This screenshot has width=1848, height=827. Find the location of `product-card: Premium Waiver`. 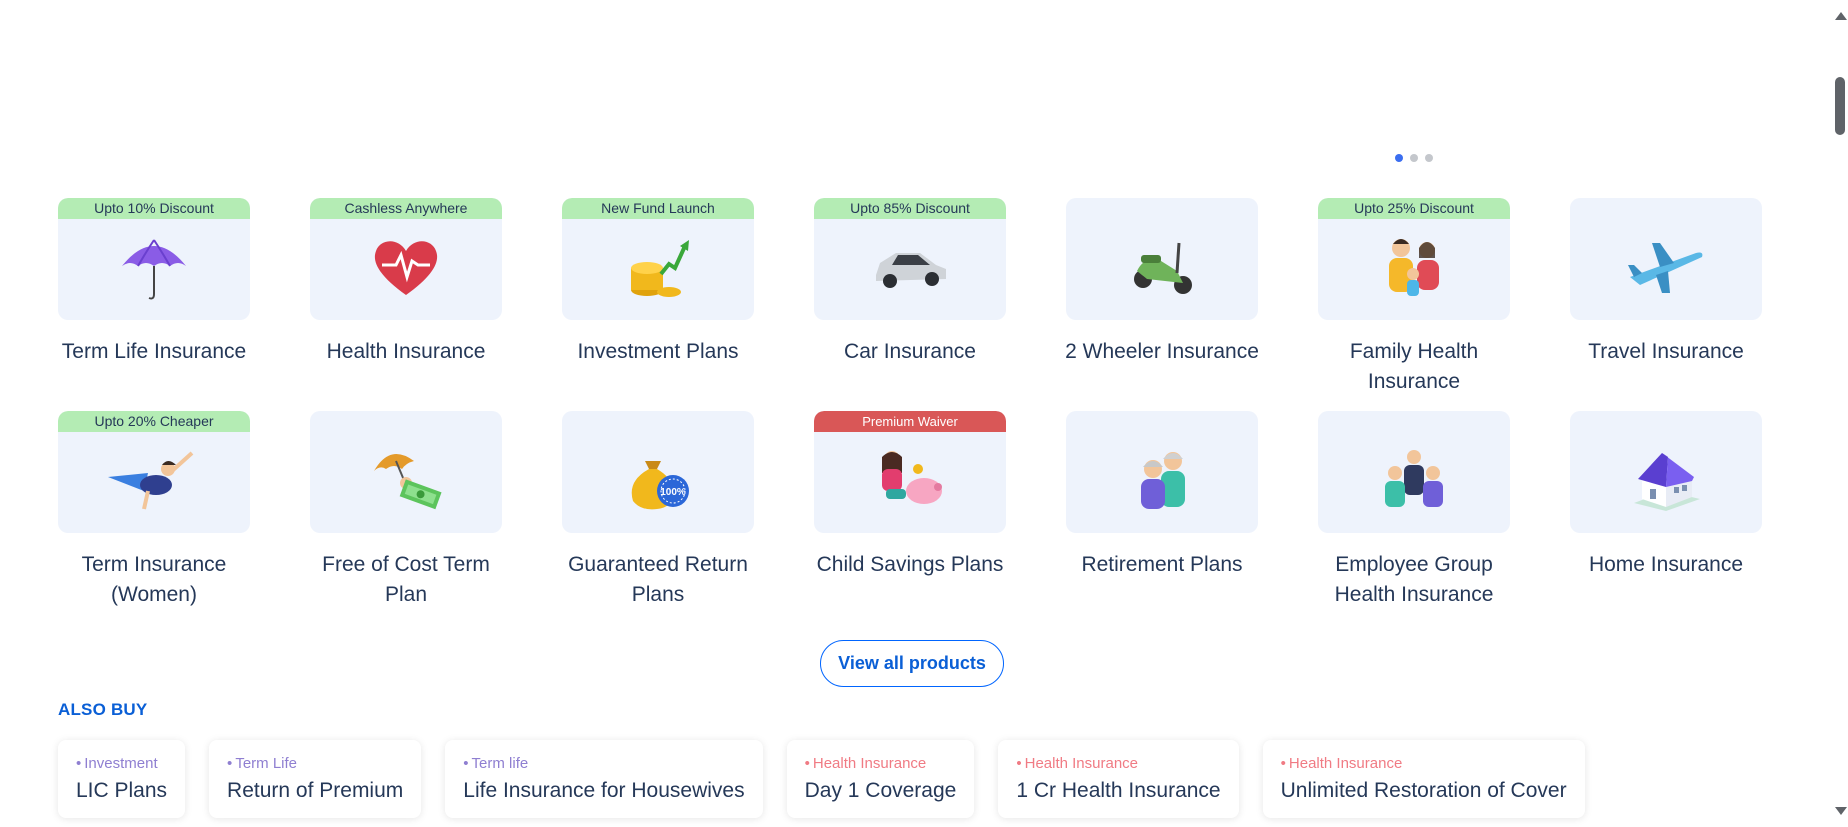

product-card: Premium Waiver is located at coordinates (910, 472).